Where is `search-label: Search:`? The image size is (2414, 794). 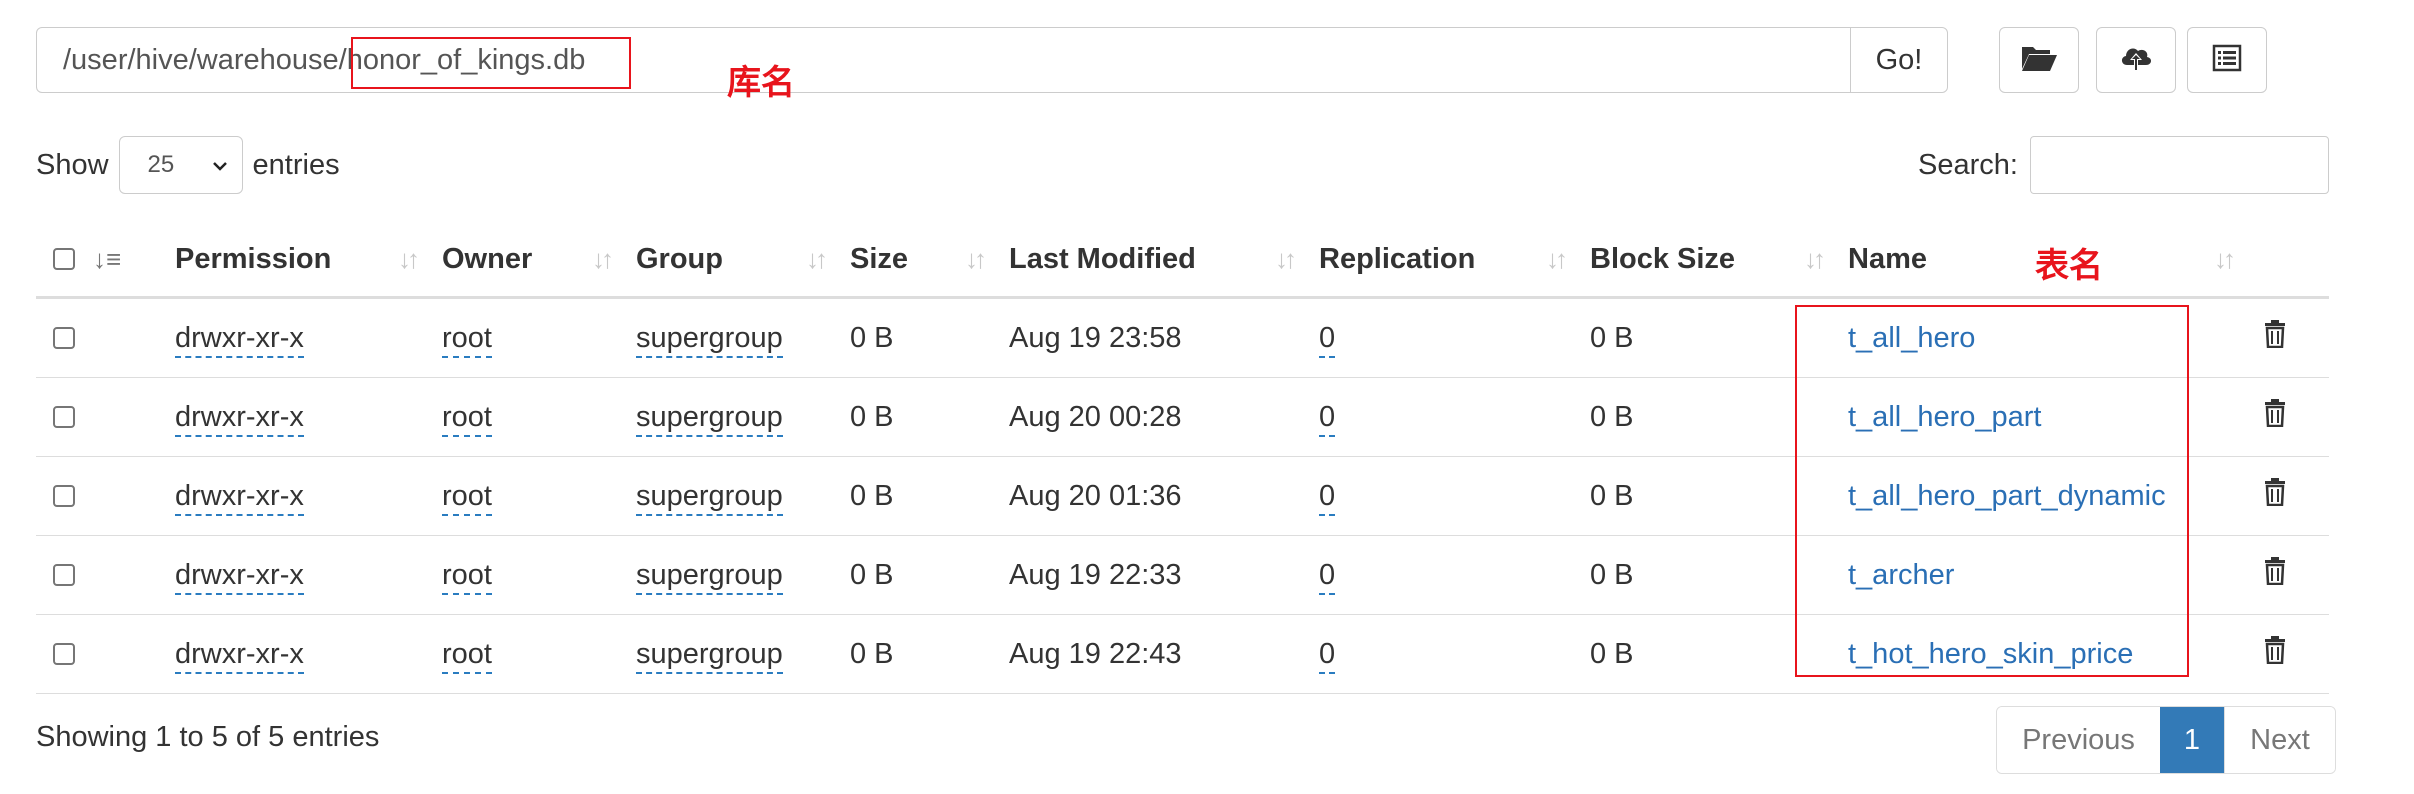
search-label: Search: is located at coordinates (1968, 164).